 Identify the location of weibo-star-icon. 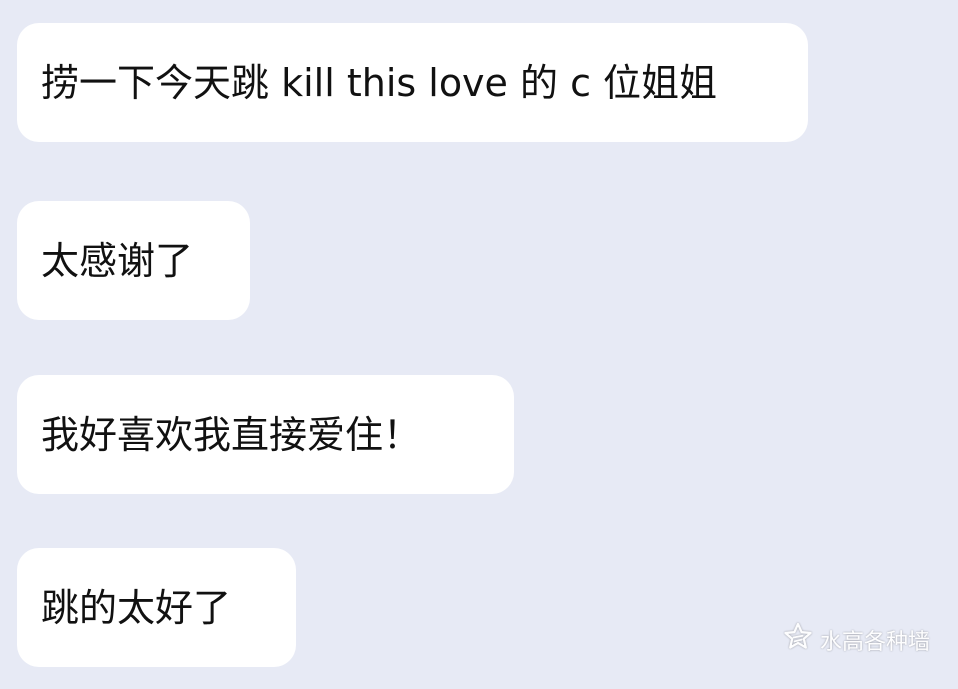
(798, 640).